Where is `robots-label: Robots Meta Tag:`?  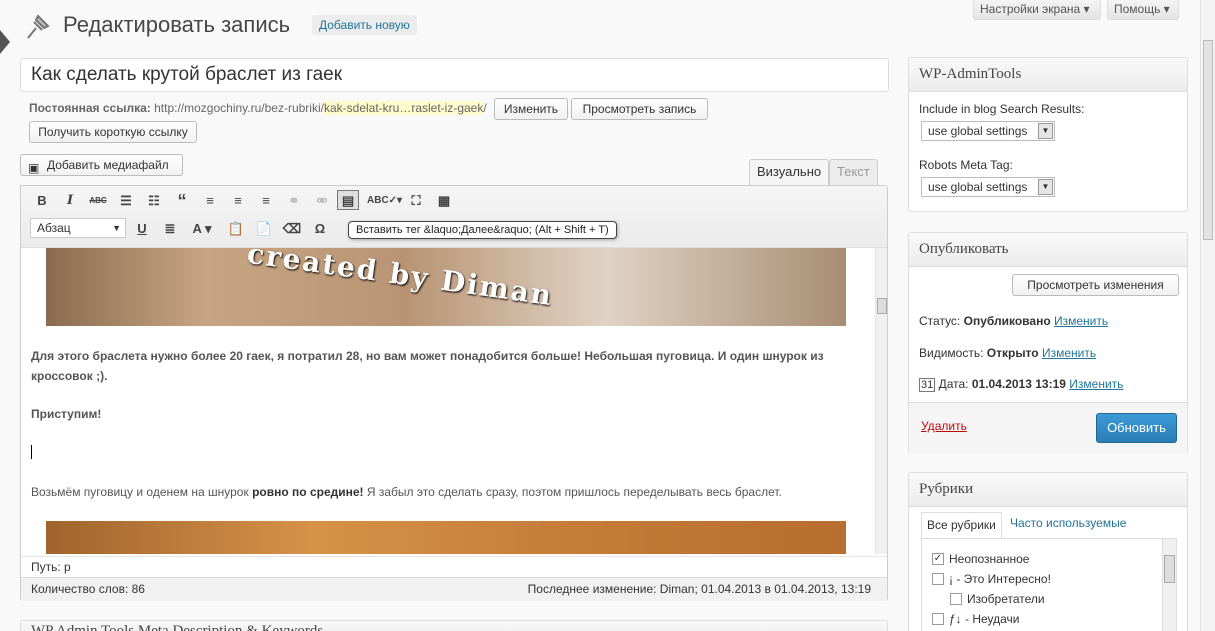 robots-label: Robots Meta Tag: is located at coordinates (966, 165).